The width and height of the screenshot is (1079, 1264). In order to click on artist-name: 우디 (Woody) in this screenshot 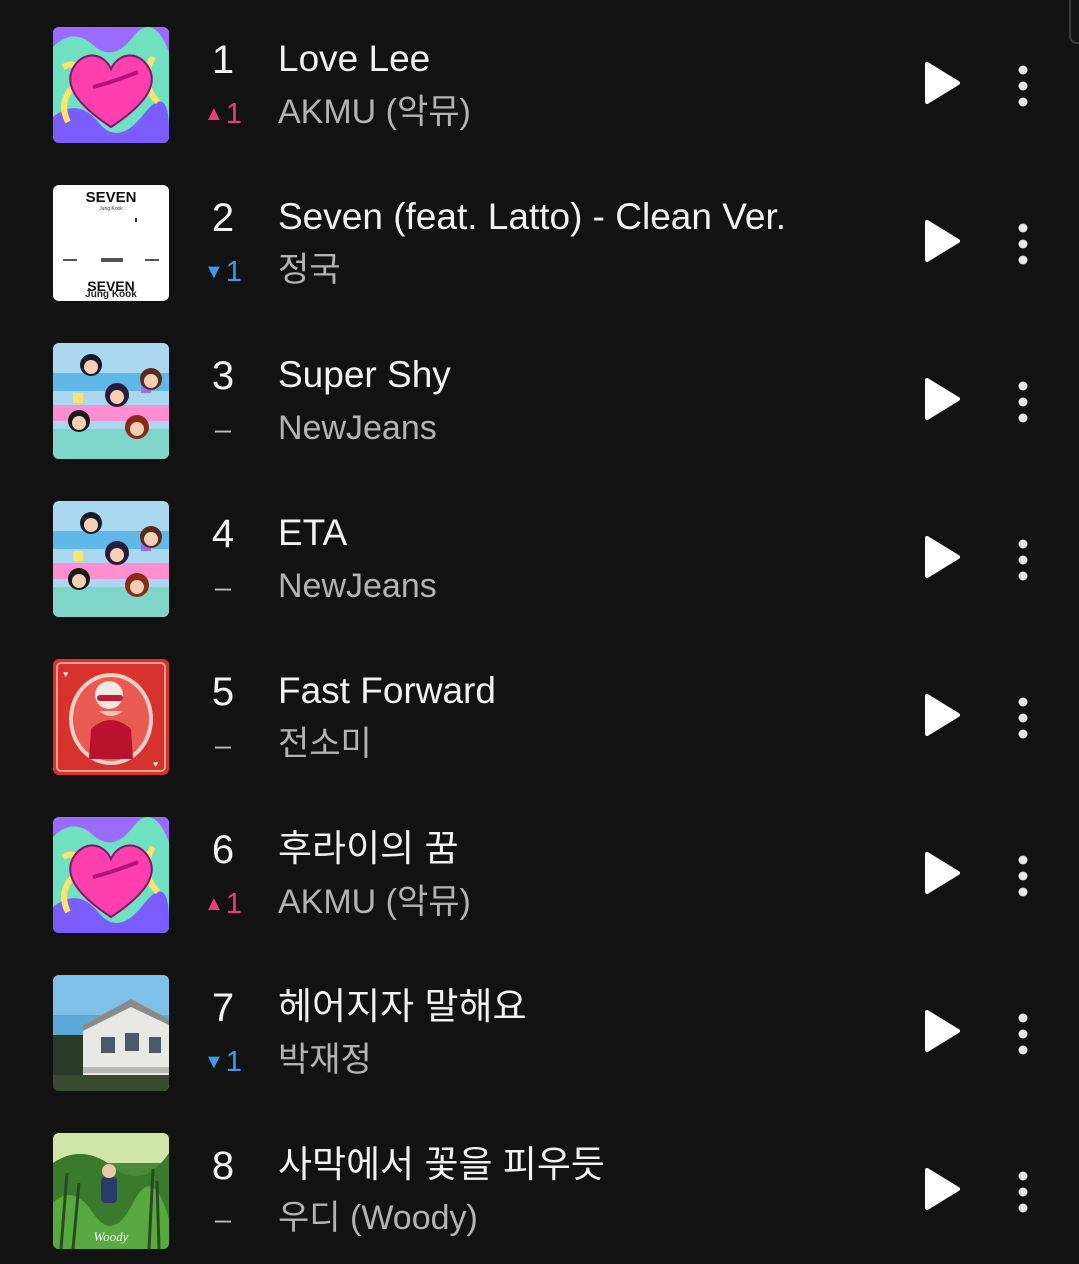, I will do `click(378, 1218)`.